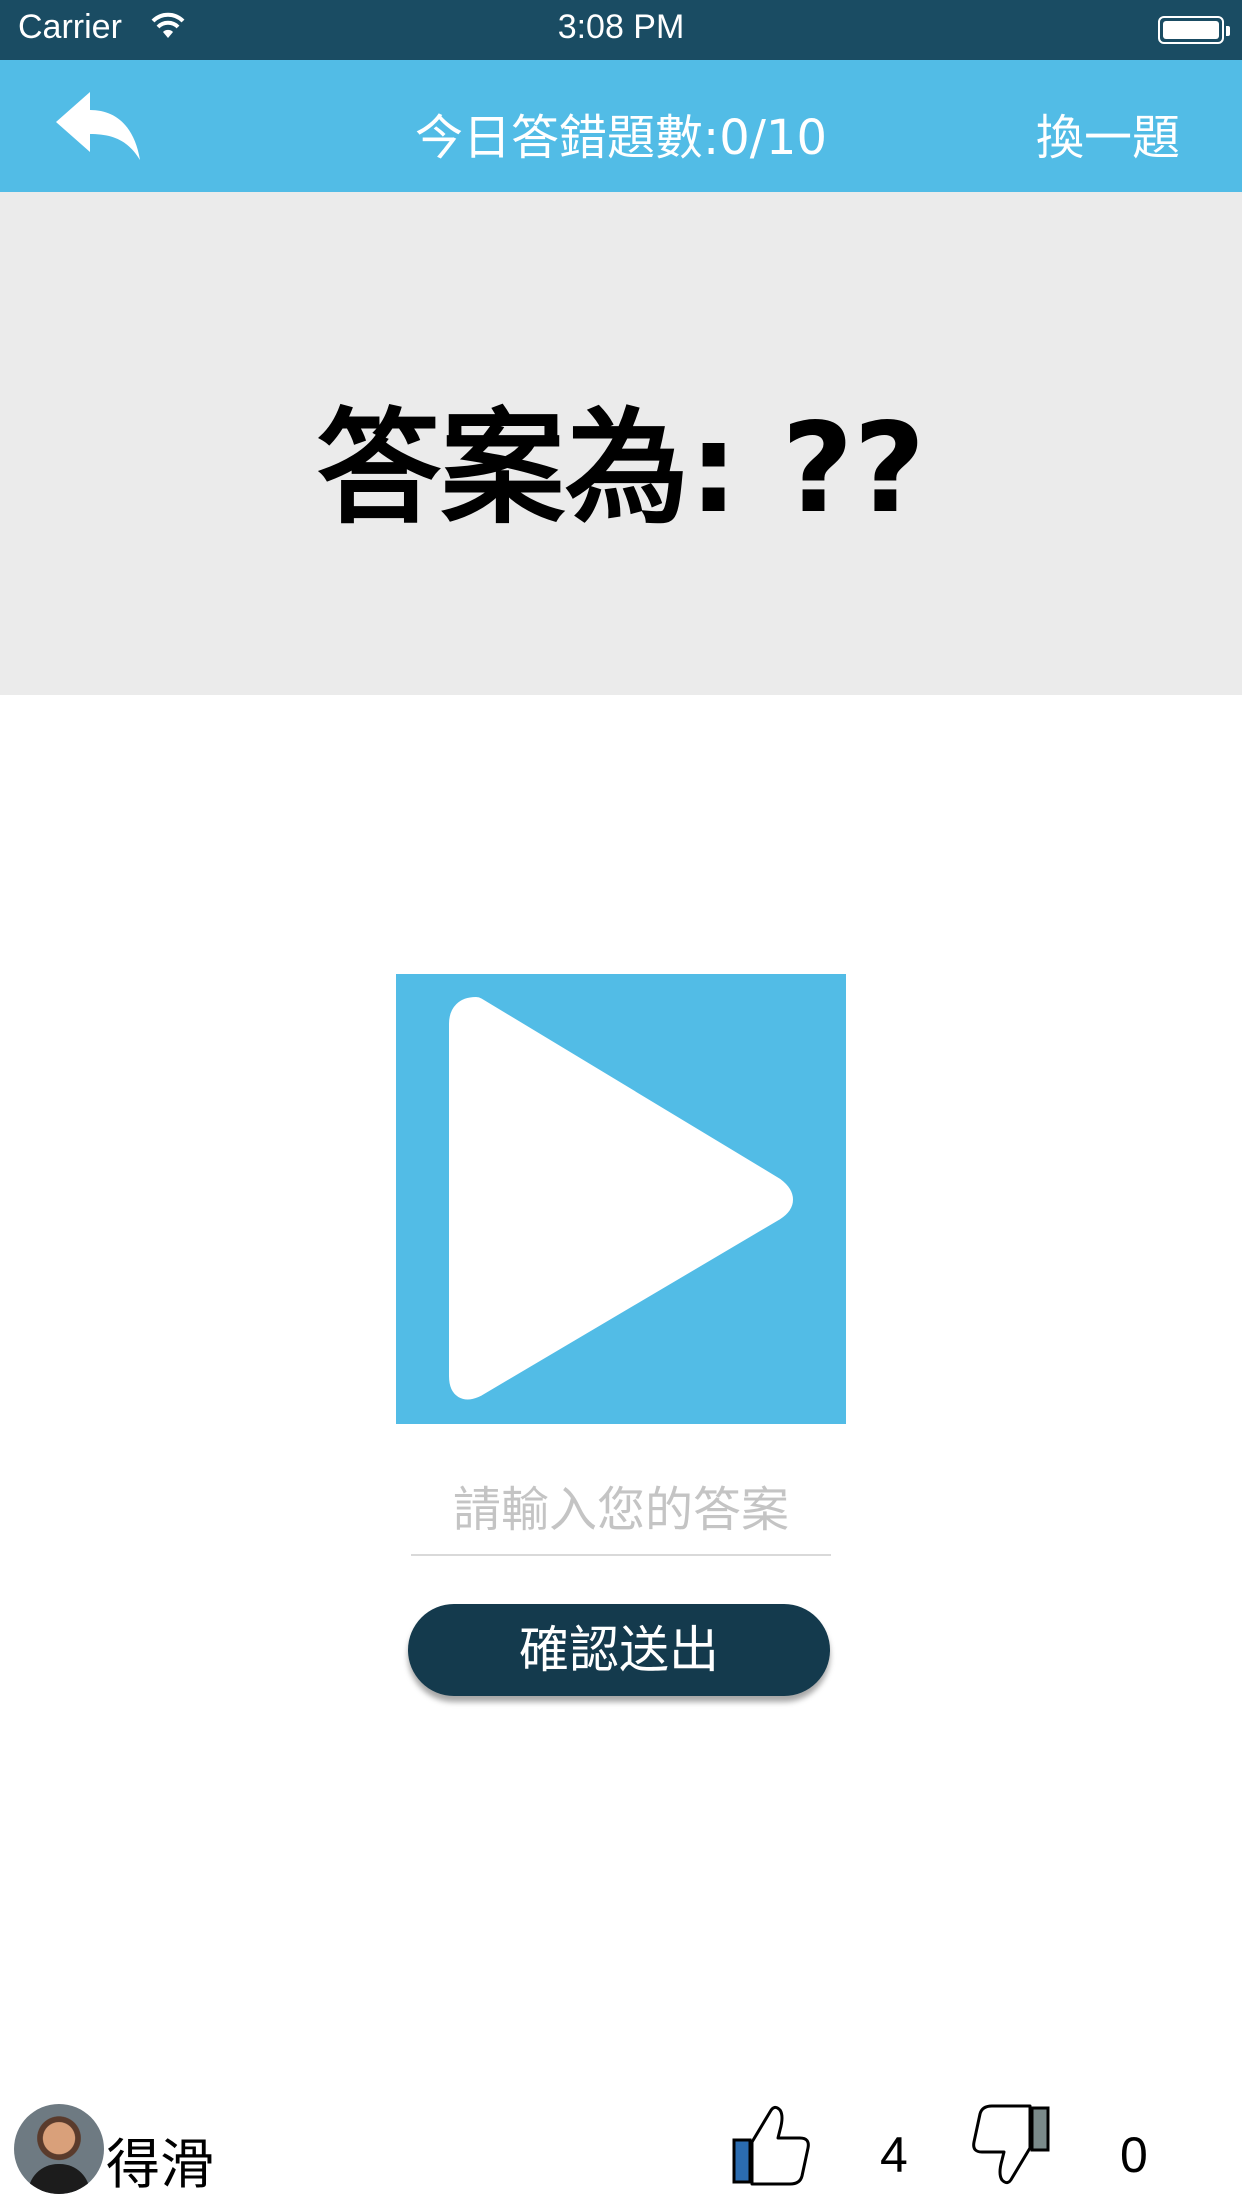  I want to click on answer-text: 答案為: ??, so click(621, 469).